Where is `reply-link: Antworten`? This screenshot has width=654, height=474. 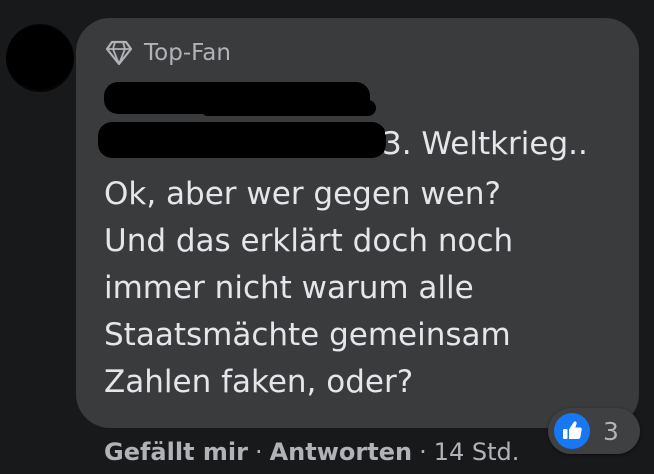
reply-link: Antworten is located at coordinates (341, 452).